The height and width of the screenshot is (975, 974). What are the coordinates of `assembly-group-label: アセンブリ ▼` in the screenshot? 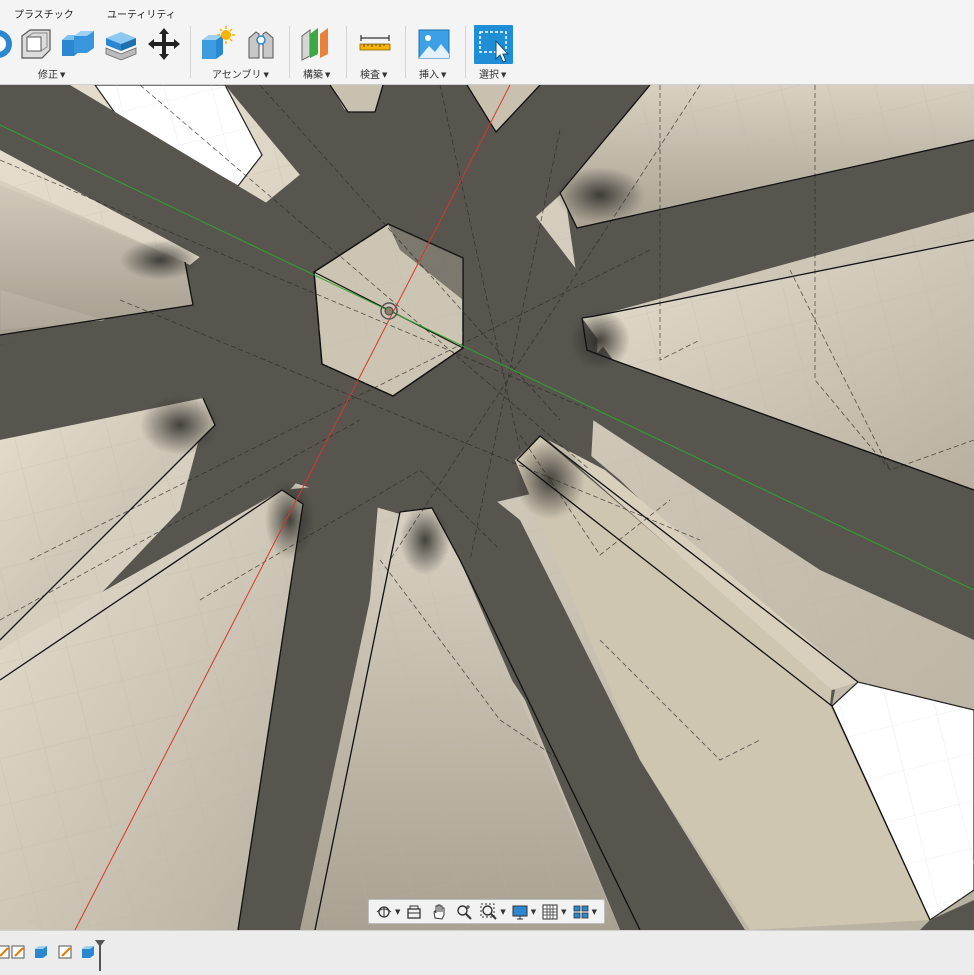 It's located at (240, 73).